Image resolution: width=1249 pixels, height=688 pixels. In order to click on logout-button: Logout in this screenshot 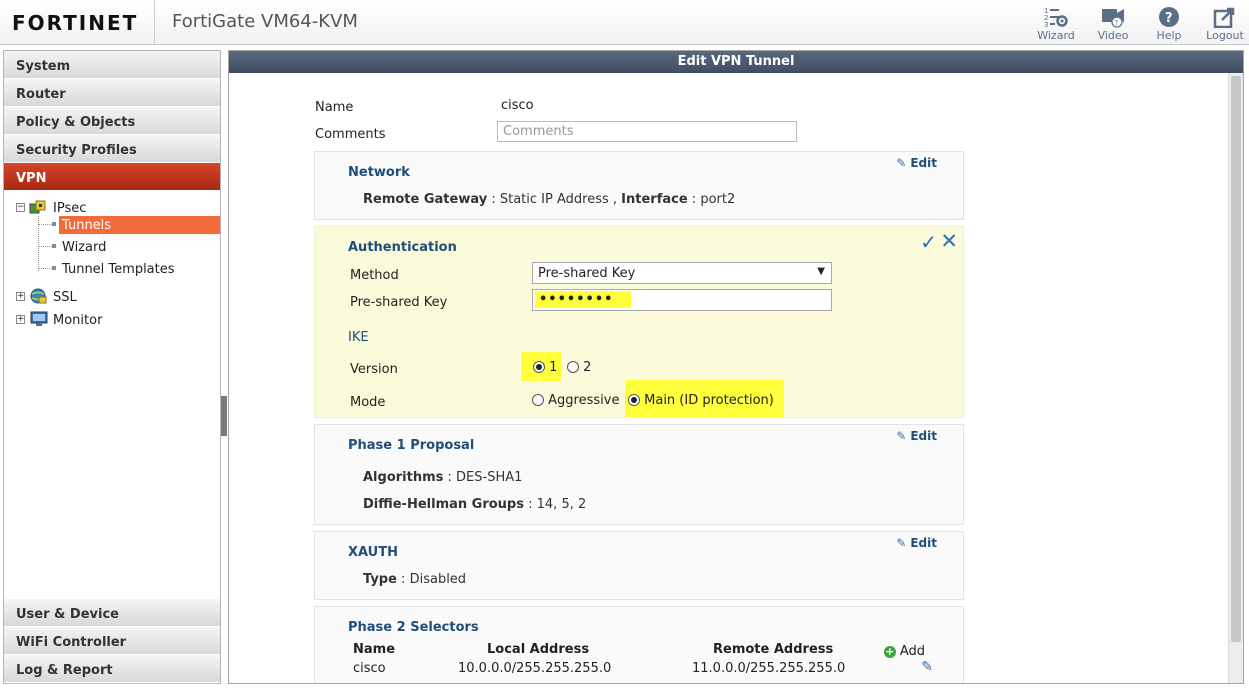, I will do `click(1224, 24)`.